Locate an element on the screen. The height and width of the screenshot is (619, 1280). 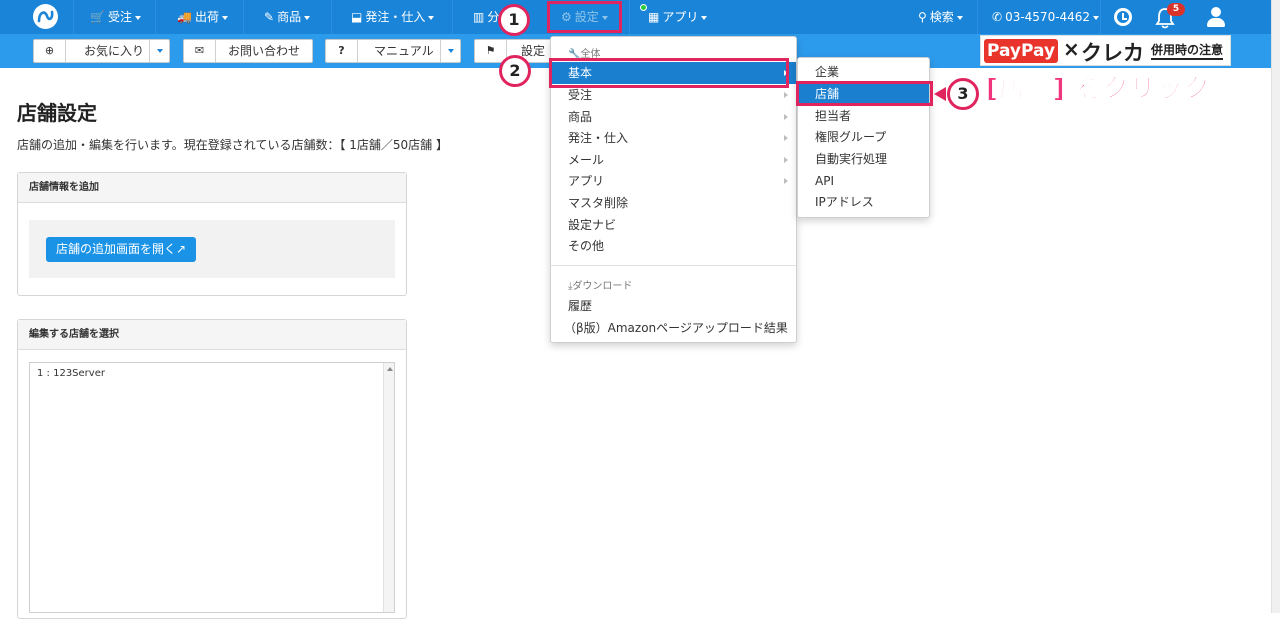
annotation-box-store is located at coordinates (864, 93).